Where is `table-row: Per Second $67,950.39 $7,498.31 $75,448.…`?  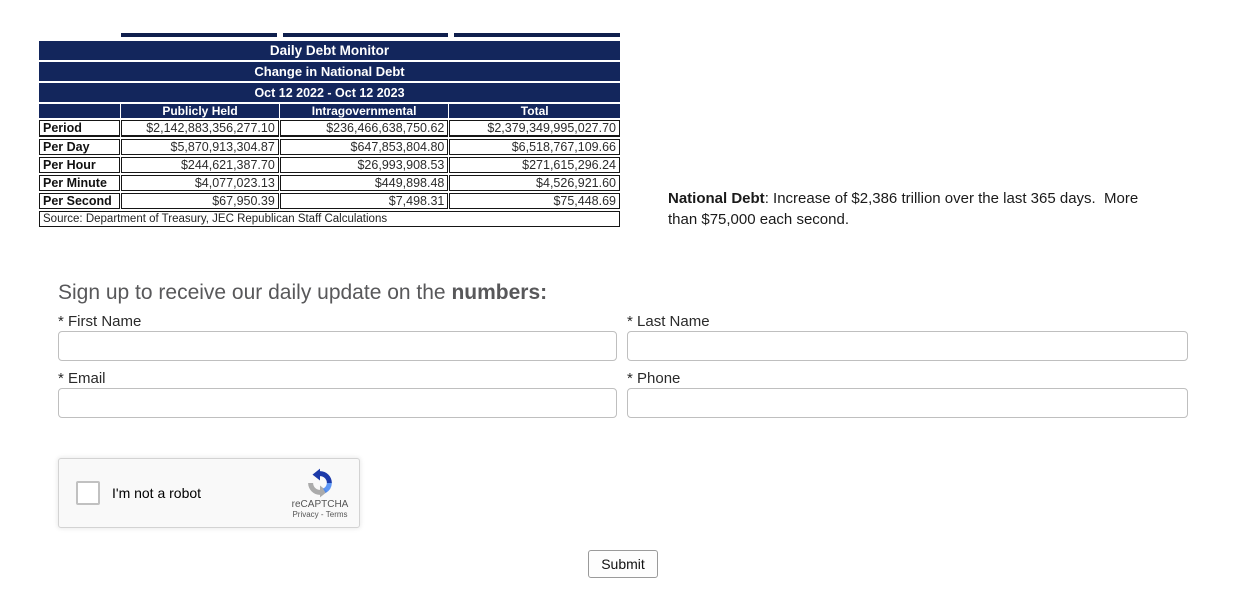
table-row: Per Second $67,950.39 $7,498.31 $75,448.… is located at coordinates (329, 201).